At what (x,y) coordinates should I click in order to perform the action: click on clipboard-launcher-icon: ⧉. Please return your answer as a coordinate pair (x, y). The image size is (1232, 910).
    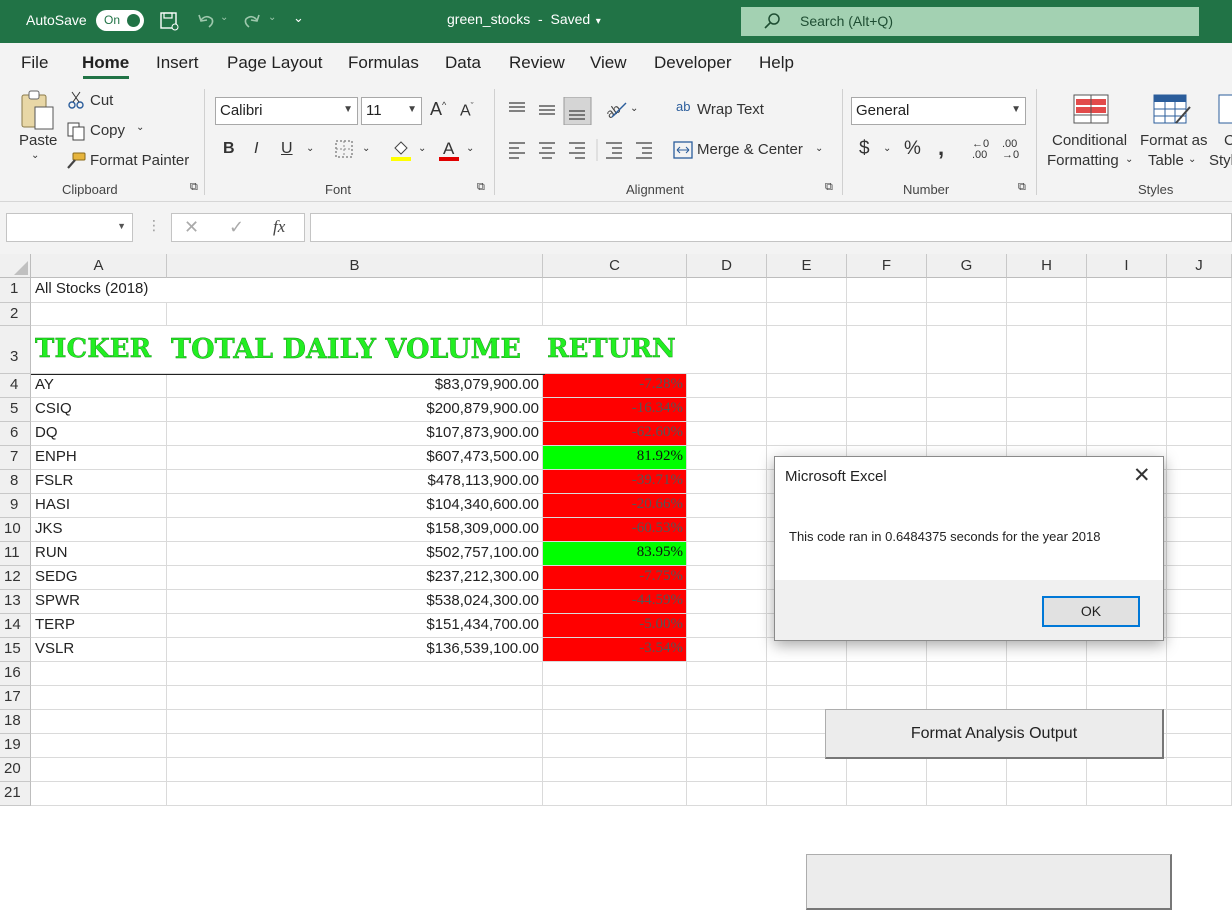
    Looking at the image, I should click on (194, 187).